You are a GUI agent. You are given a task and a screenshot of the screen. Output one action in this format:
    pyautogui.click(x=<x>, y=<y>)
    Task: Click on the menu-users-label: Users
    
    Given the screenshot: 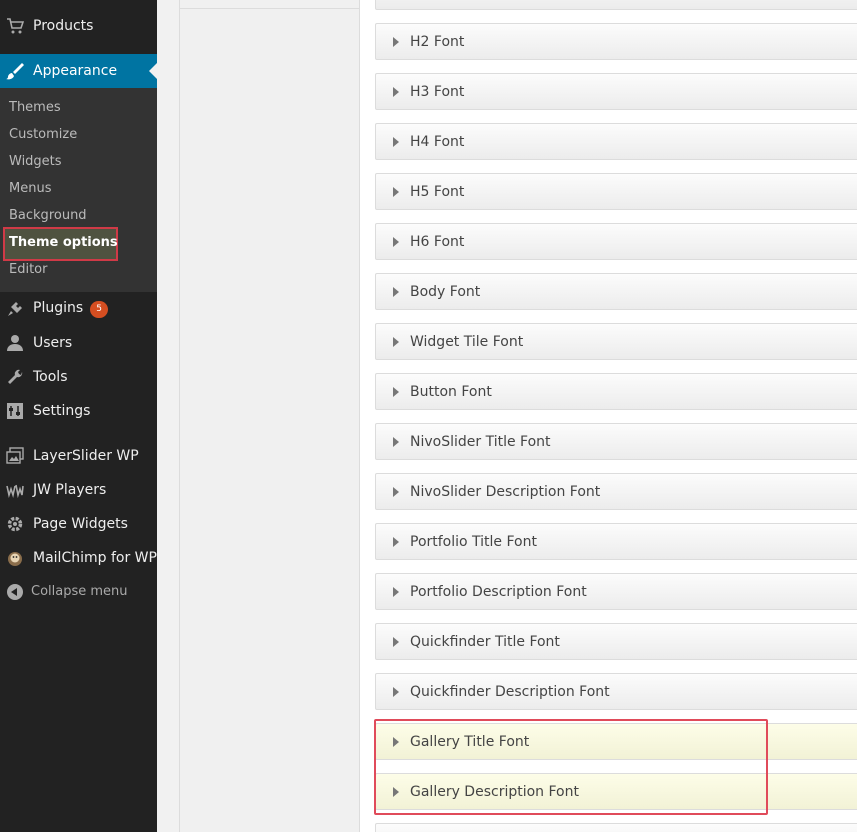 What is the action you would take?
    pyautogui.click(x=53, y=343)
    